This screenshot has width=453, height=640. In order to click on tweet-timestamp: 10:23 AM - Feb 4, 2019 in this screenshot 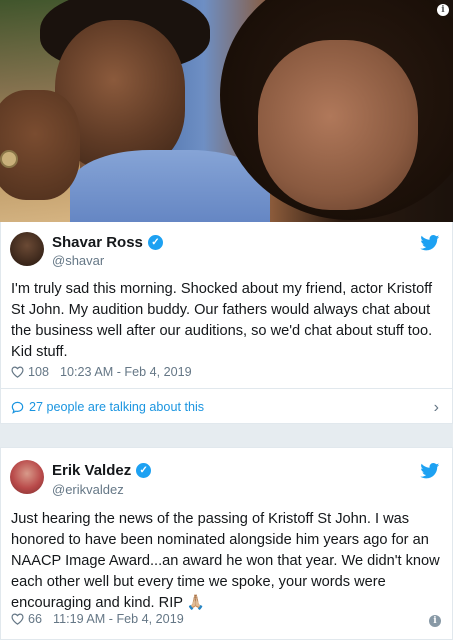, I will do `click(126, 372)`.